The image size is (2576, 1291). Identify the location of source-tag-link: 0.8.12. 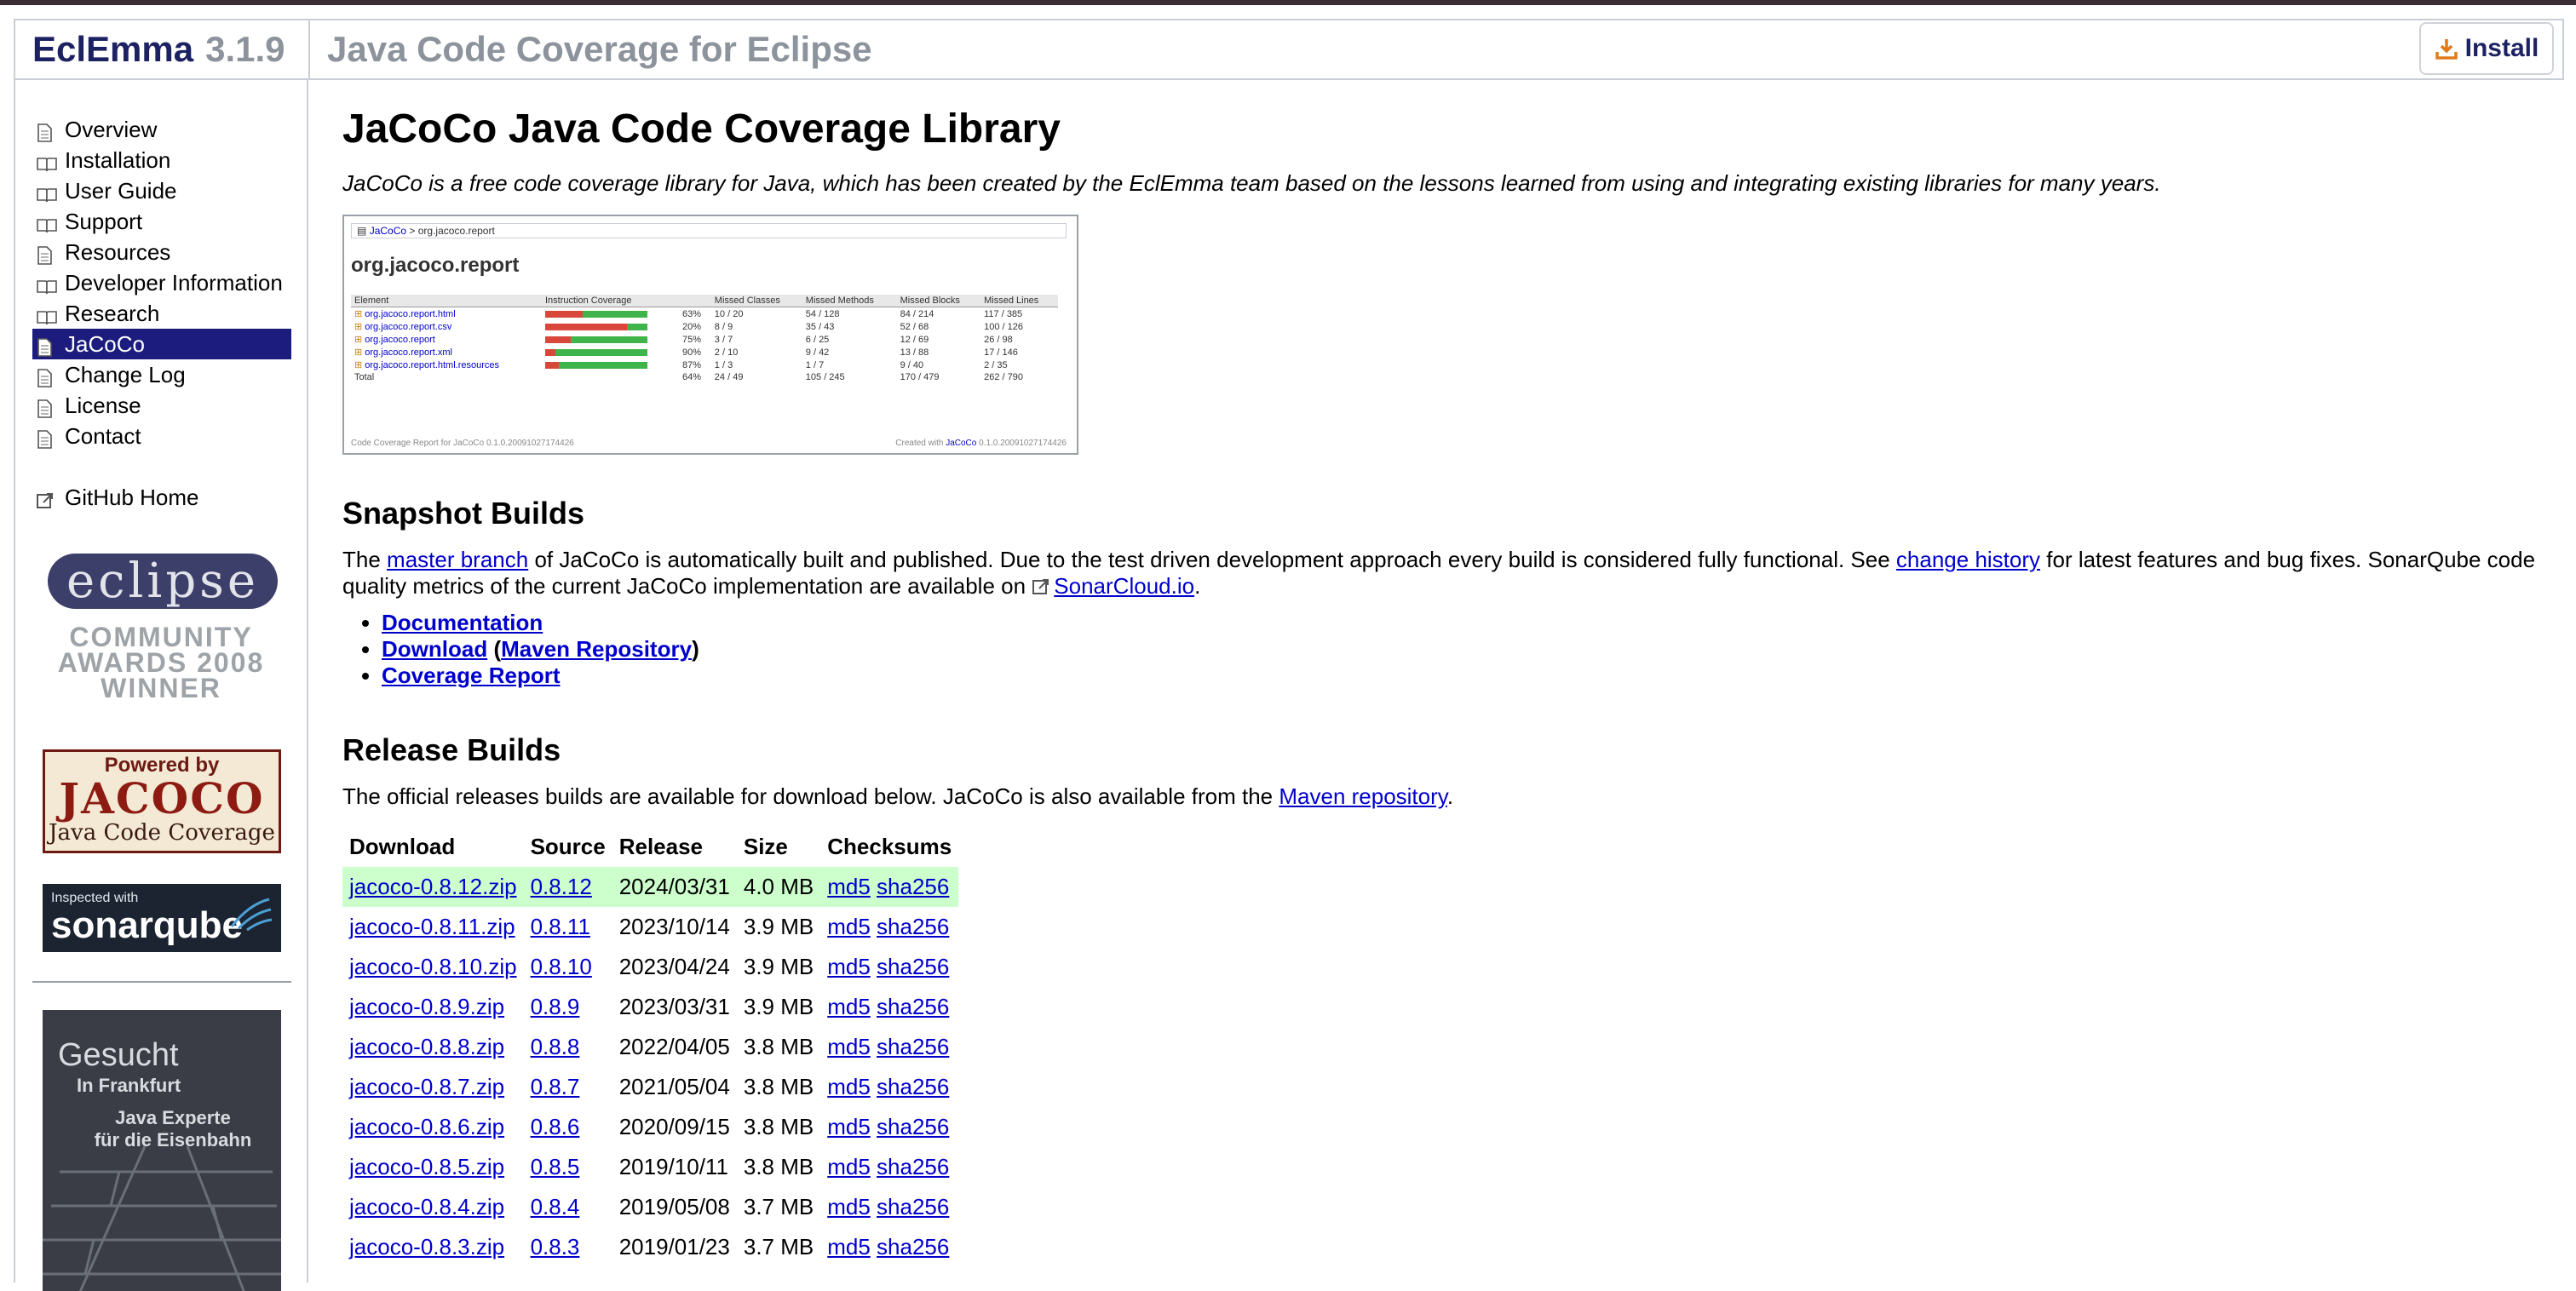
(561, 886).